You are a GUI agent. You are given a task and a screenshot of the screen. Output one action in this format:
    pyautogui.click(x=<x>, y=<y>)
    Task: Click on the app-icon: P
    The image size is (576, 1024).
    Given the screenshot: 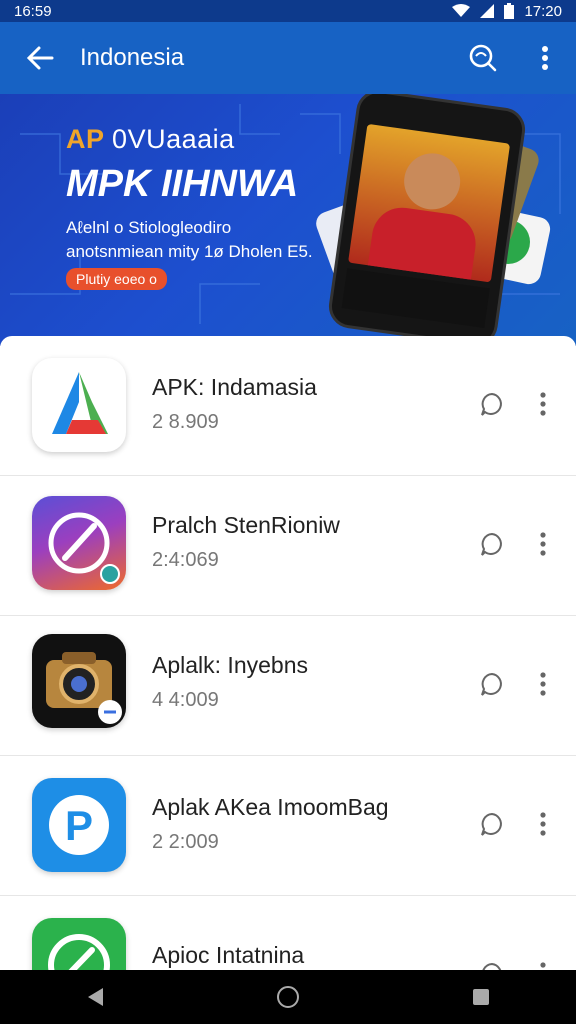 What is the action you would take?
    pyautogui.click(x=79, y=825)
    